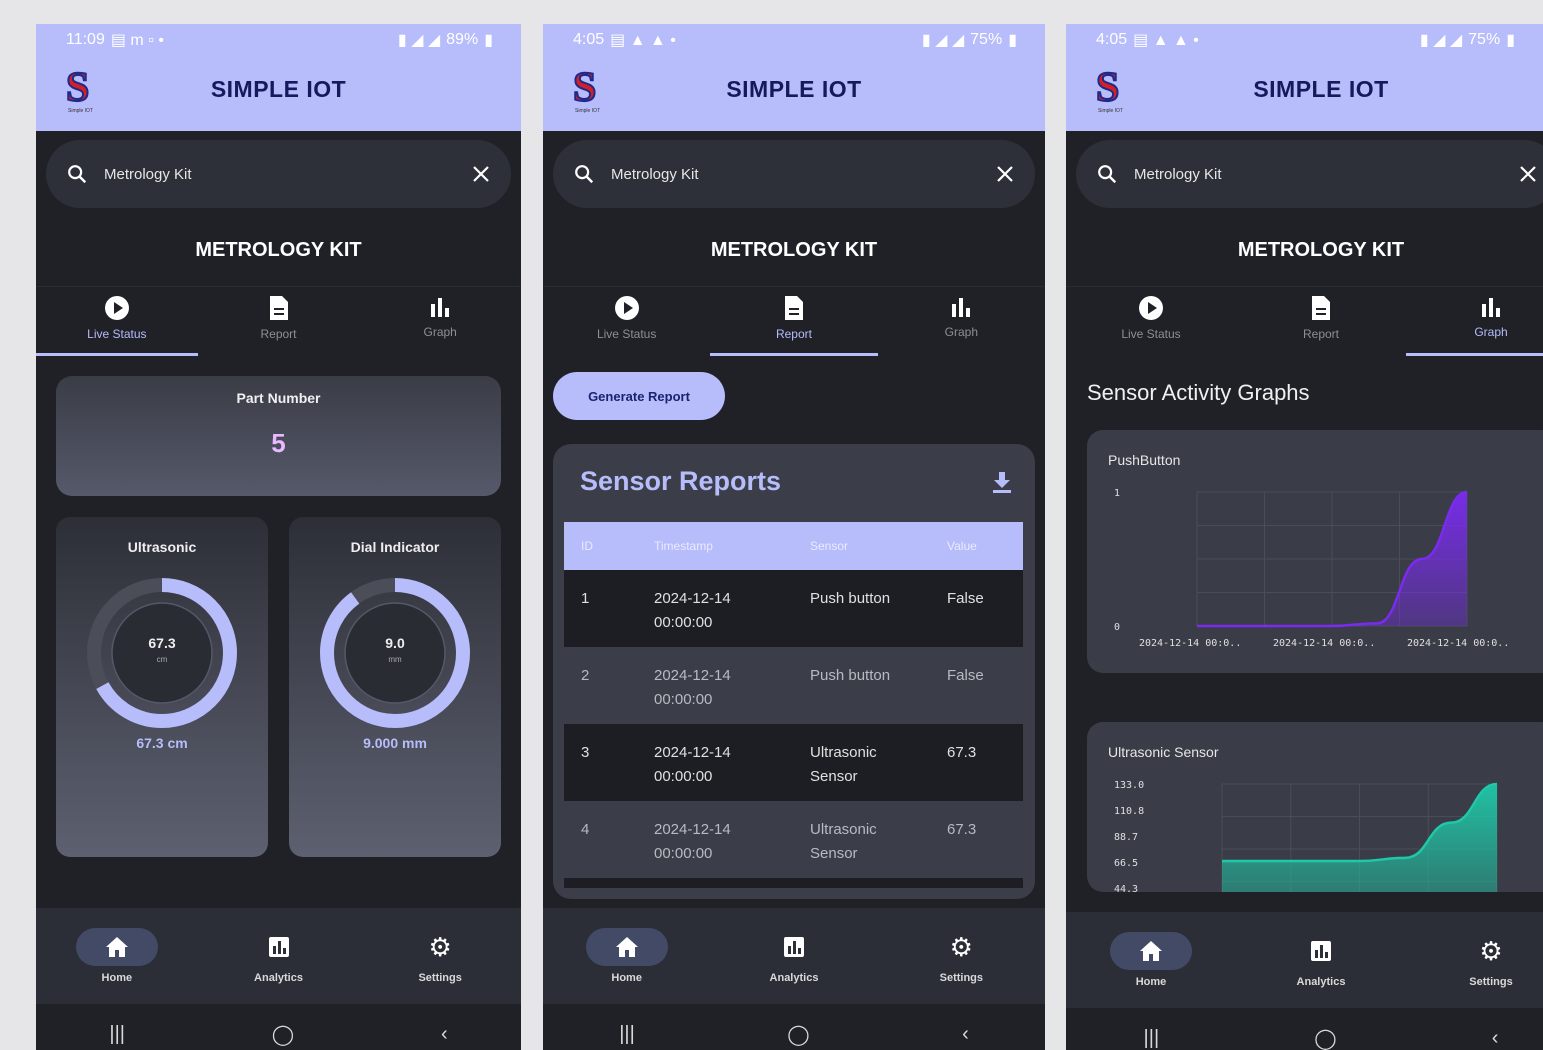 This screenshot has width=1543, height=1050. Describe the element at coordinates (1126, 888) in the screenshot. I see `y-tick-label: 44.3` at that location.